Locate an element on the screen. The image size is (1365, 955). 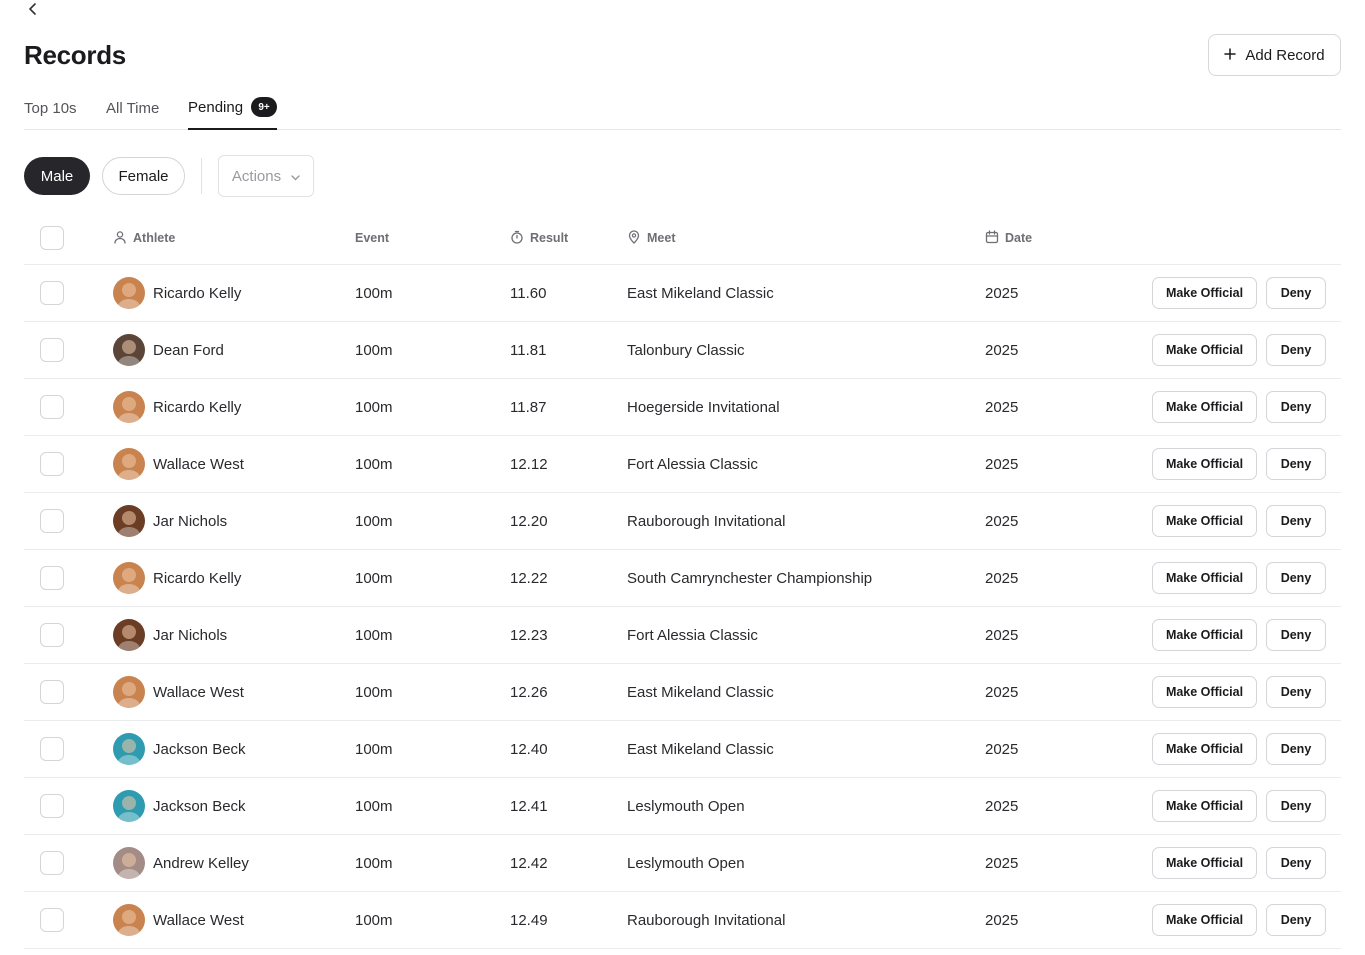
header-date: Date is located at coordinates (1008, 238).